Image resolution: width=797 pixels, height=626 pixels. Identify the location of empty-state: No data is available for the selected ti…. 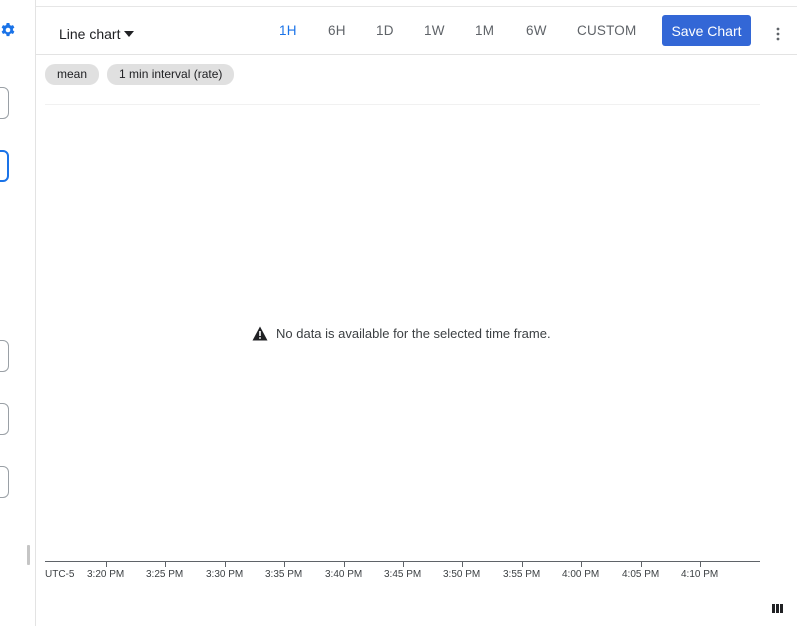
(401, 333).